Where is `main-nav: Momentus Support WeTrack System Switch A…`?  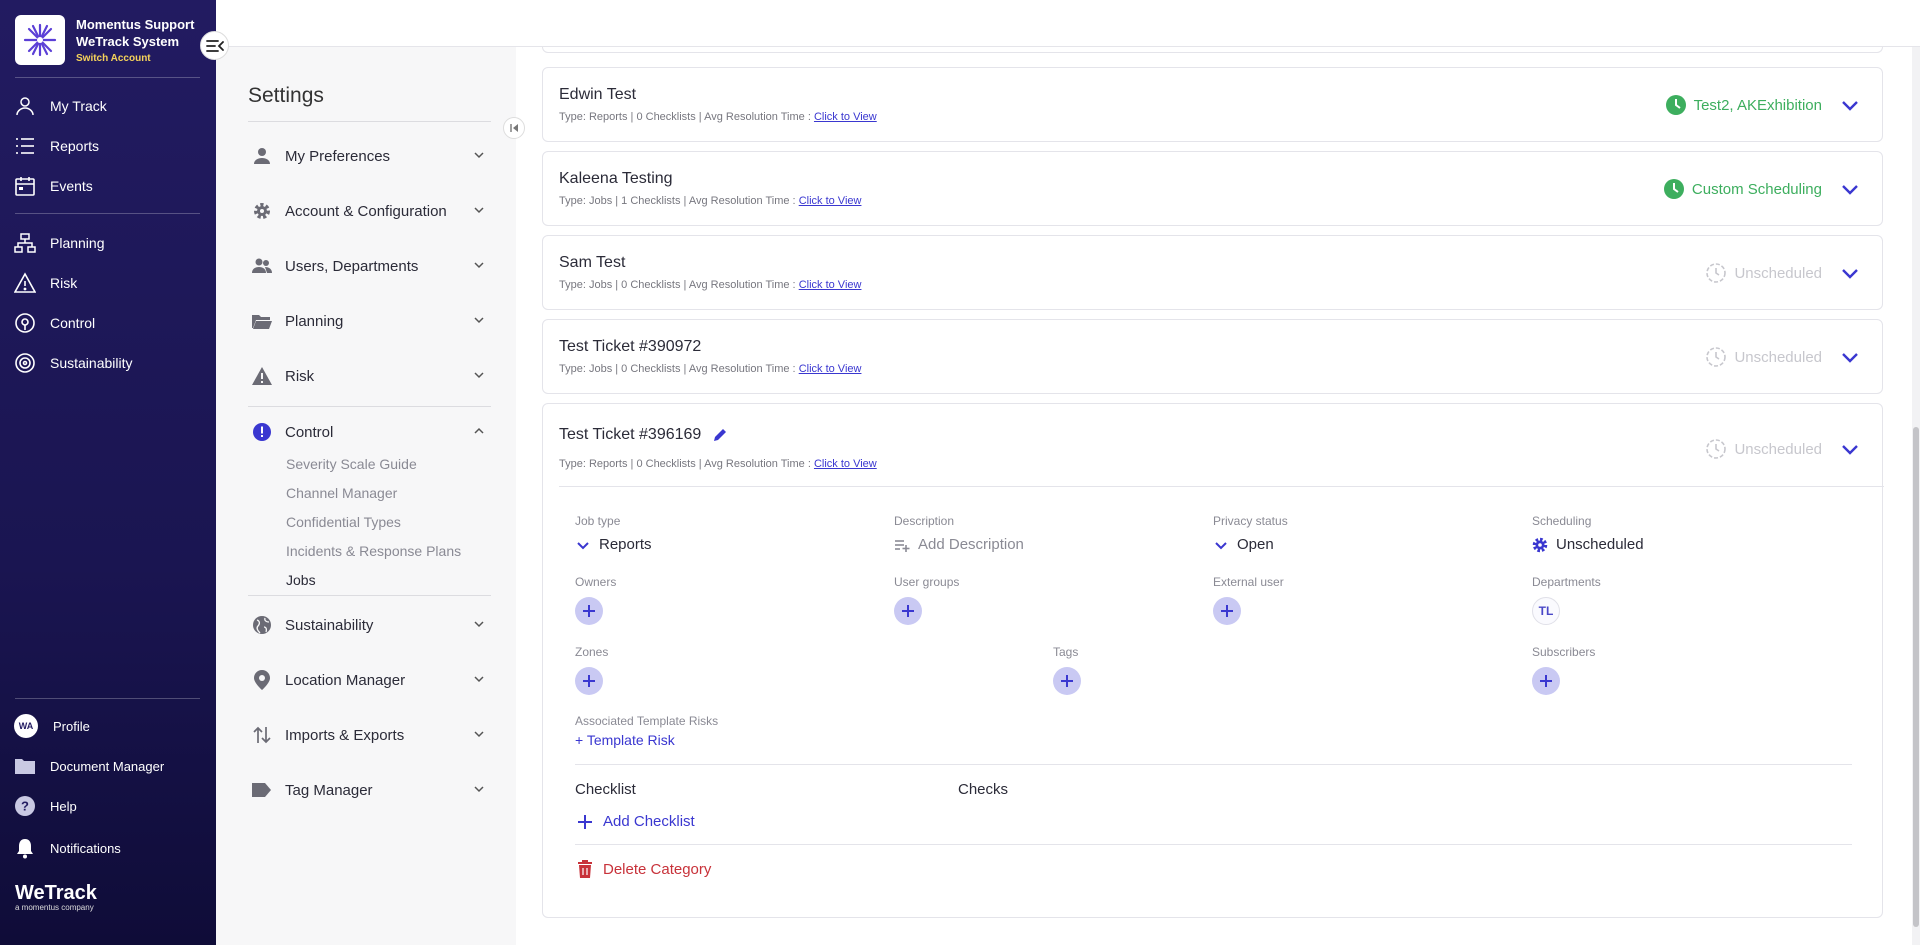
main-nav: Momentus Support WeTrack System Switch A… is located at coordinates (114, 472).